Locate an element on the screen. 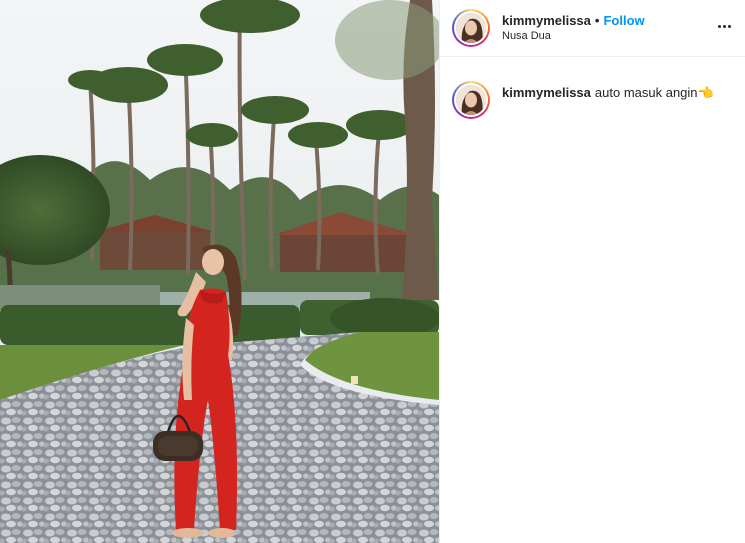  caption-text: kimmymelissa auto masuk angin👈 is located at coordinates (608, 93).